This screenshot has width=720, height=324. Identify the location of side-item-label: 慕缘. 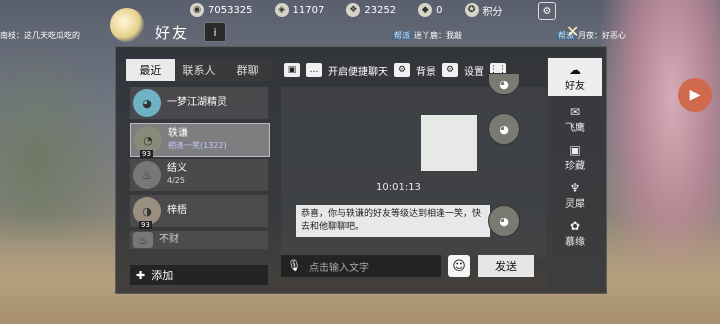
(575, 242).